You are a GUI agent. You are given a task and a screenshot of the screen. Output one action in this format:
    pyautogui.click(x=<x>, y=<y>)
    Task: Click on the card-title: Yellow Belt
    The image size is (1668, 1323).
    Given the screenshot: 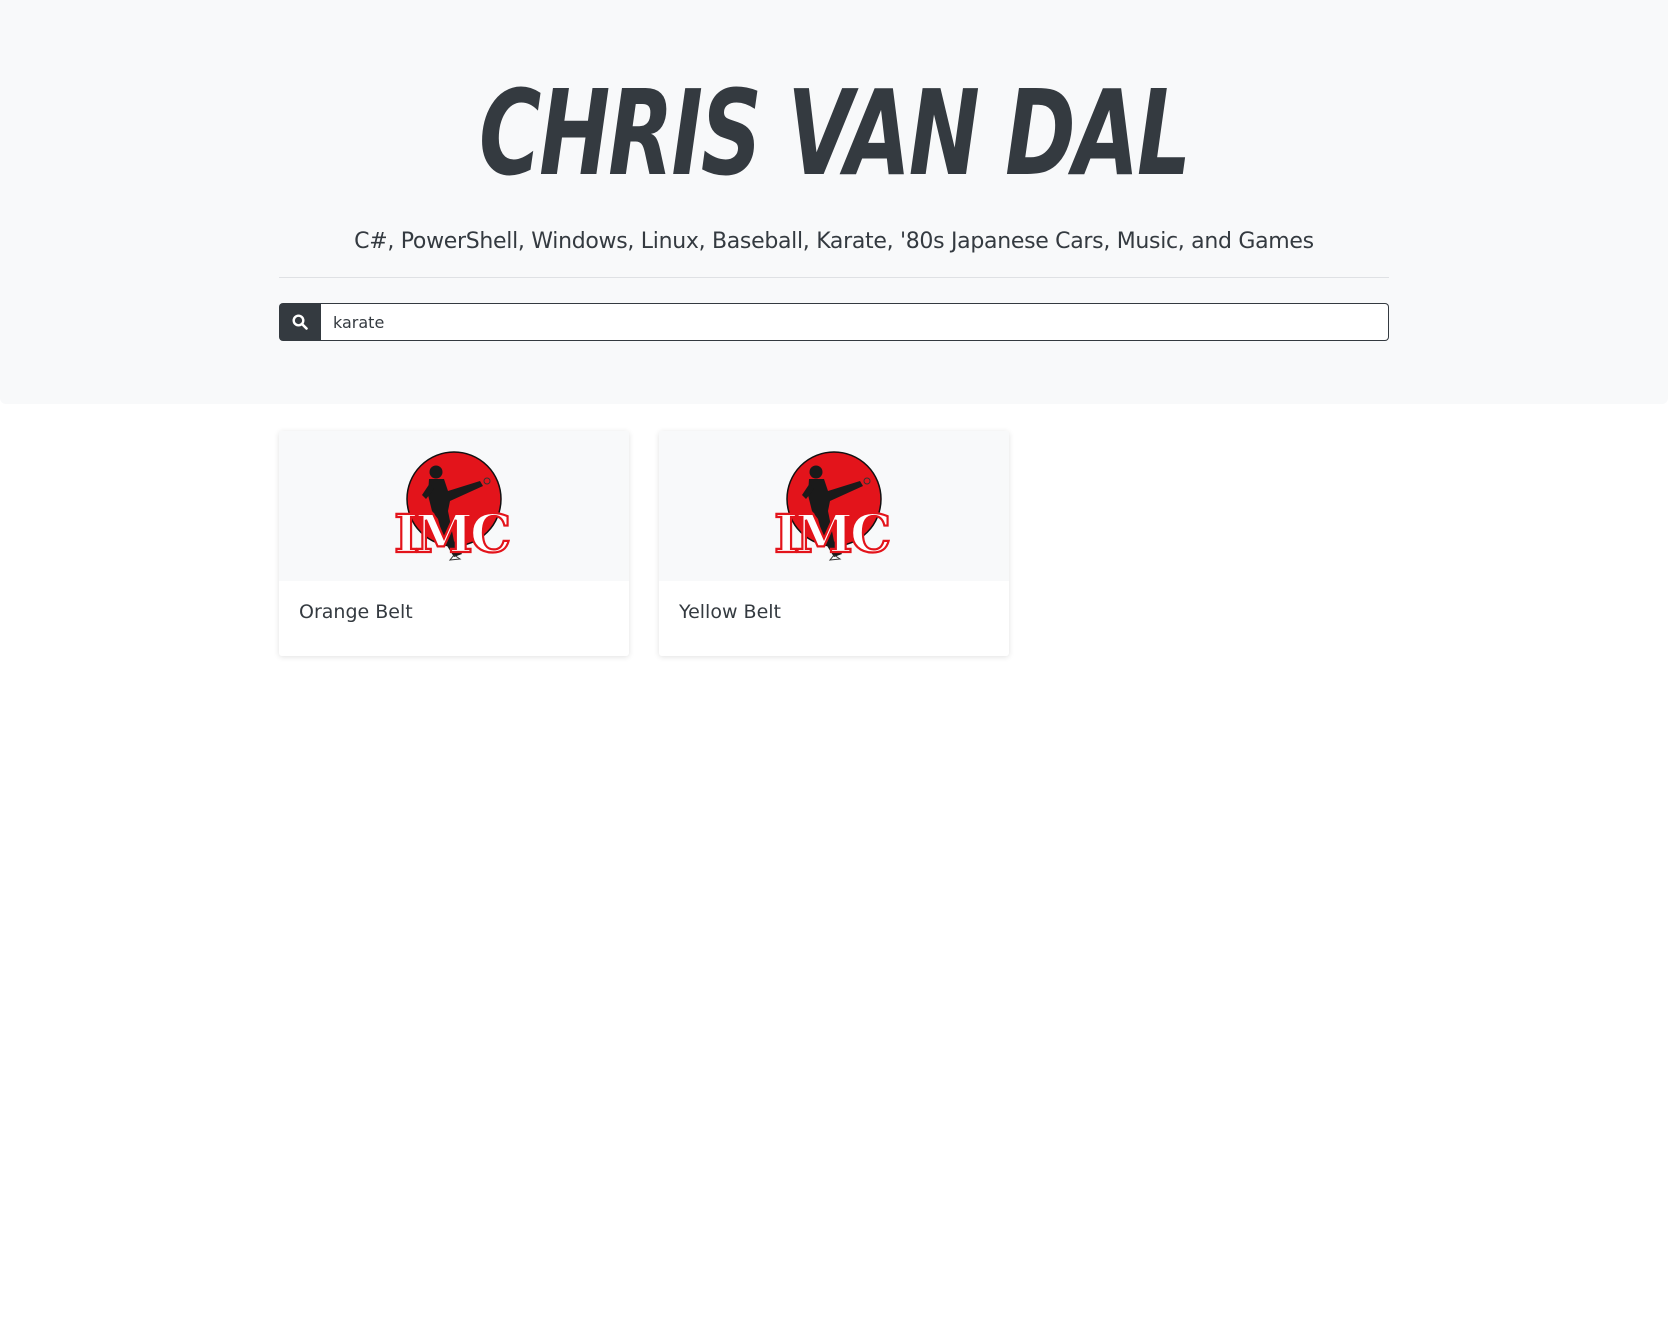 What is the action you would take?
    pyautogui.click(x=730, y=612)
    